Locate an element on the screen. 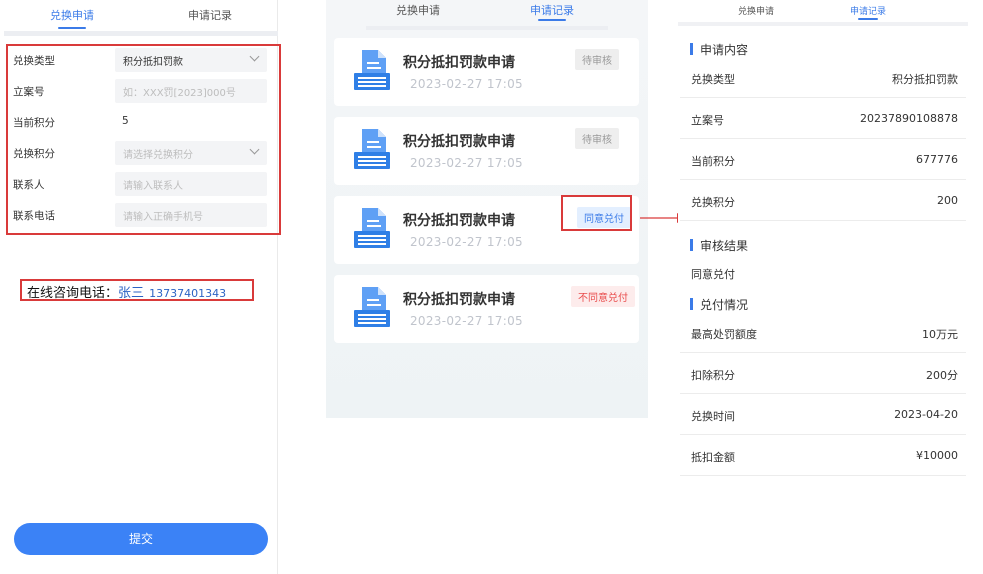  record-card: 积分抵扣罚款申请 2023-02-27 17:05 不同意兑付 is located at coordinates (486, 309).